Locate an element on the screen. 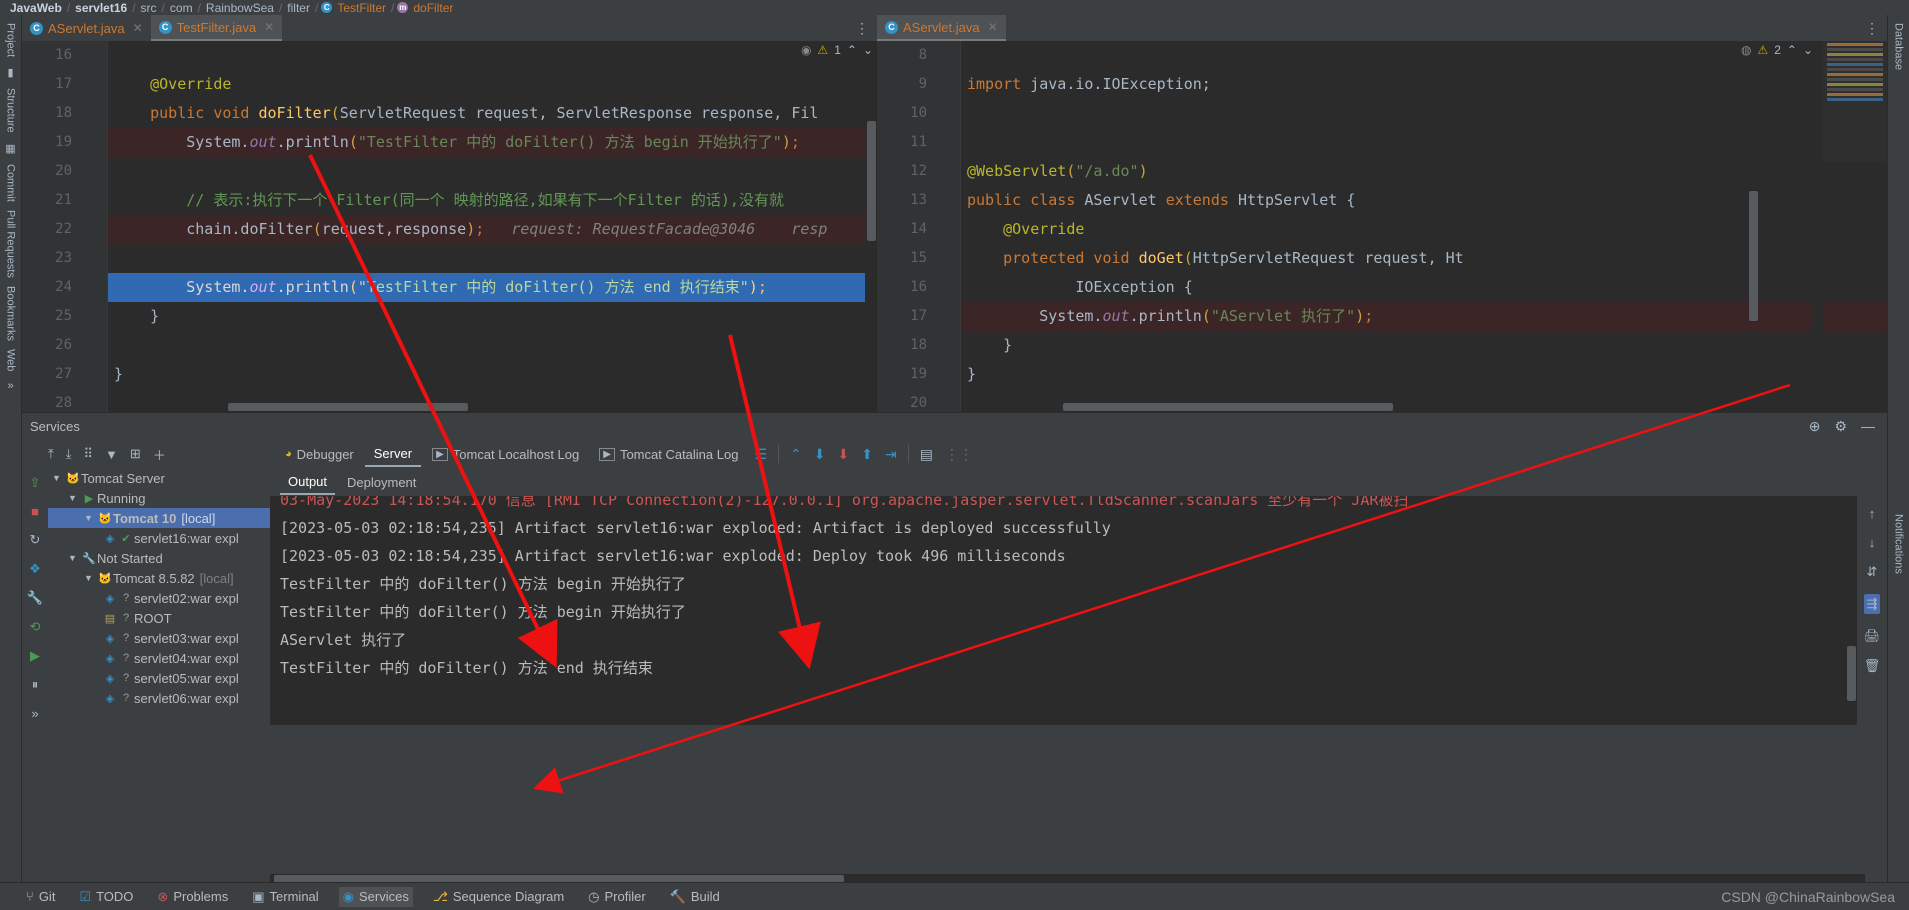  status-item-git: ⑂ Git is located at coordinates (40, 896).